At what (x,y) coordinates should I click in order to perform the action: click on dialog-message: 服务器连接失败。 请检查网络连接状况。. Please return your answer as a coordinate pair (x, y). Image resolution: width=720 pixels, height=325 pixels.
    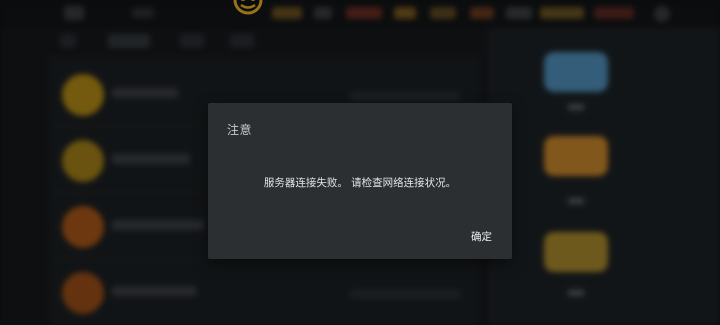
    Looking at the image, I should click on (360, 183).